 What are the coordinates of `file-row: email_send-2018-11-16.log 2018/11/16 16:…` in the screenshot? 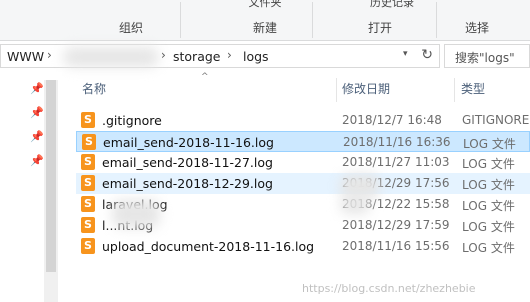 It's located at (303, 141).